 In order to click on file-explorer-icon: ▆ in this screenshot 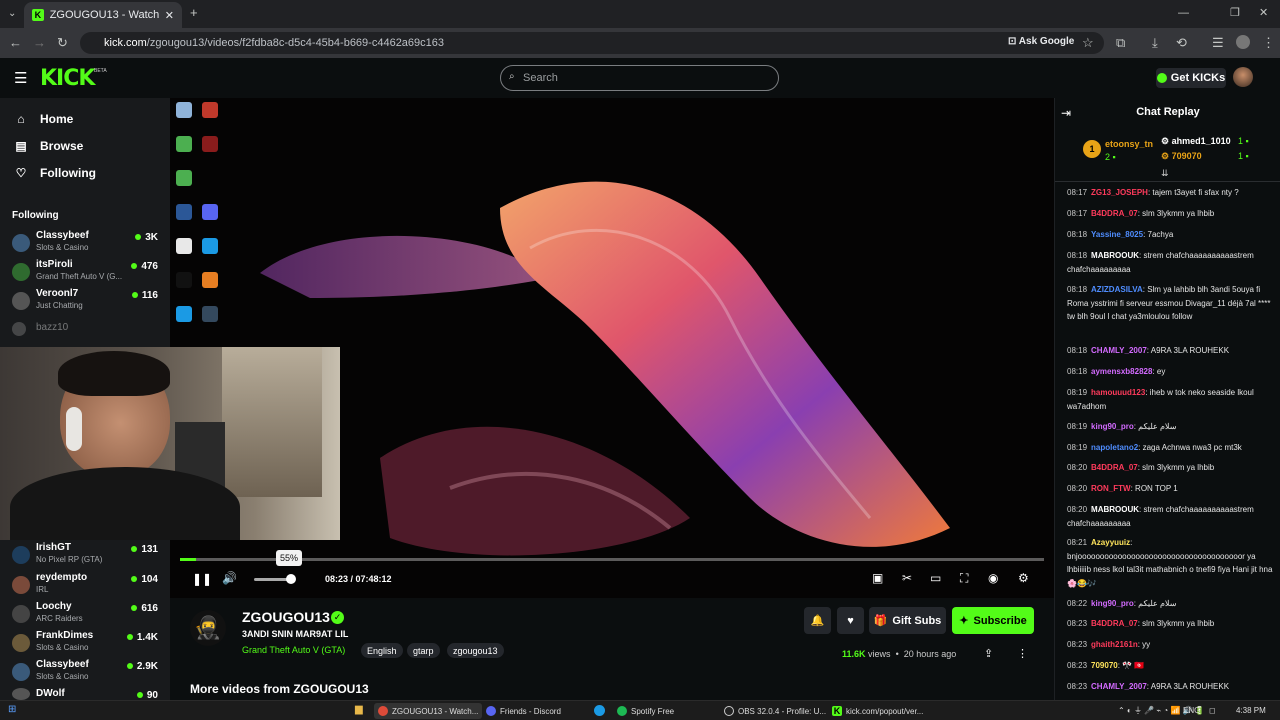, I will do `click(359, 709)`.